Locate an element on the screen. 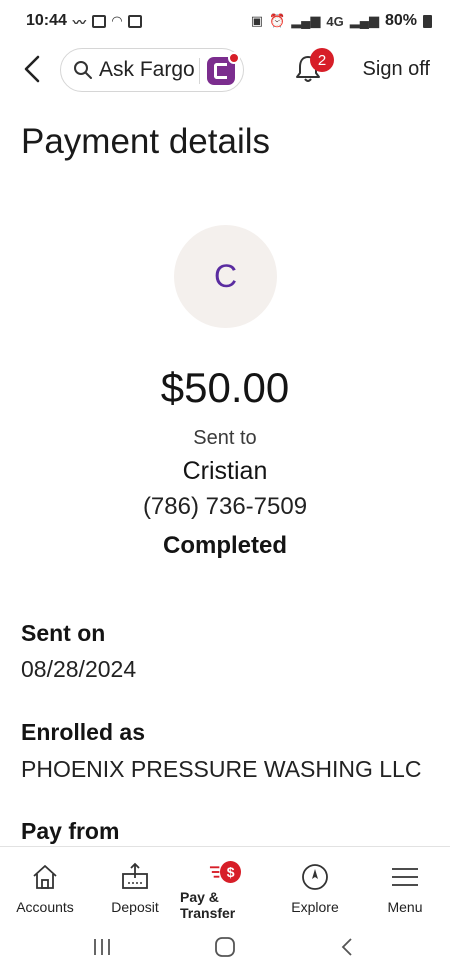 The width and height of the screenshot is (450, 976). search-icon is located at coordinates (83, 70).